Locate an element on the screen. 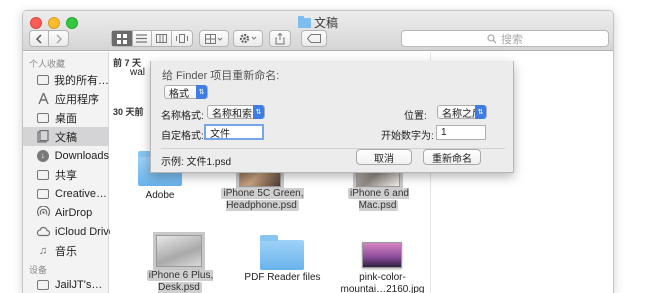 The height and width of the screenshot is (293, 654). applications-icon is located at coordinates (43, 99).